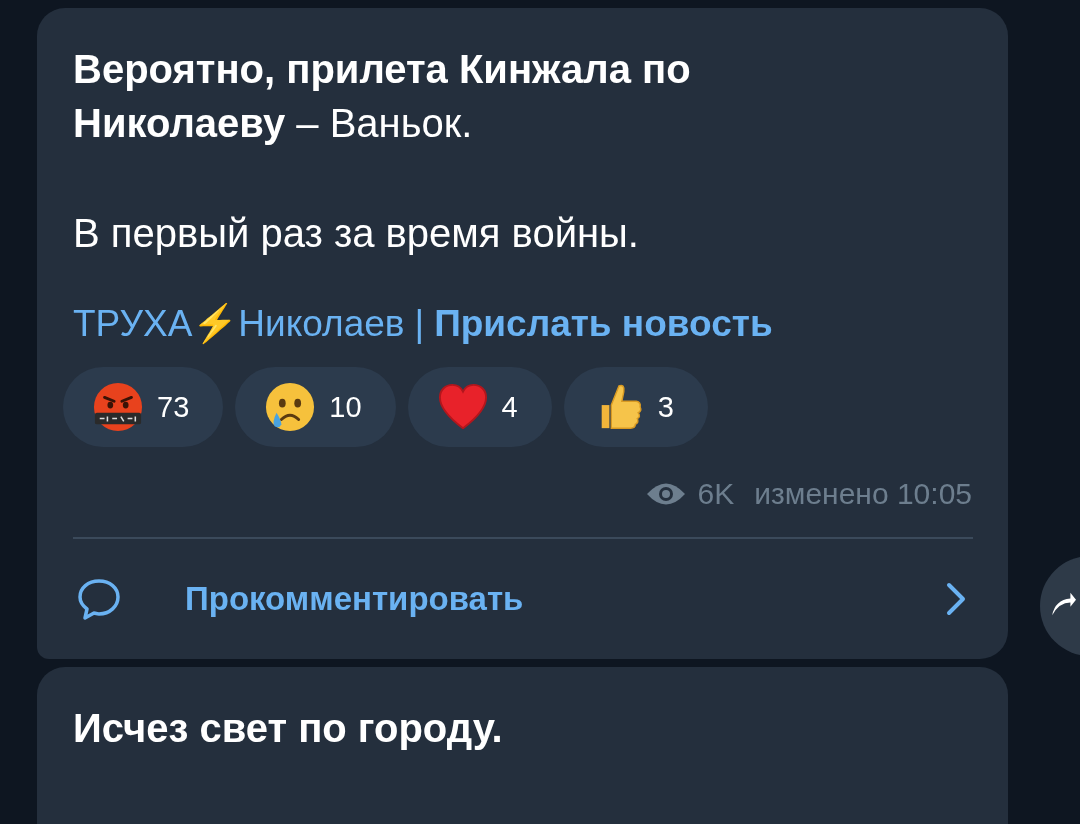  Describe the element at coordinates (635, 407) in the screenshot. I see `reaction-button: 3` at that location.